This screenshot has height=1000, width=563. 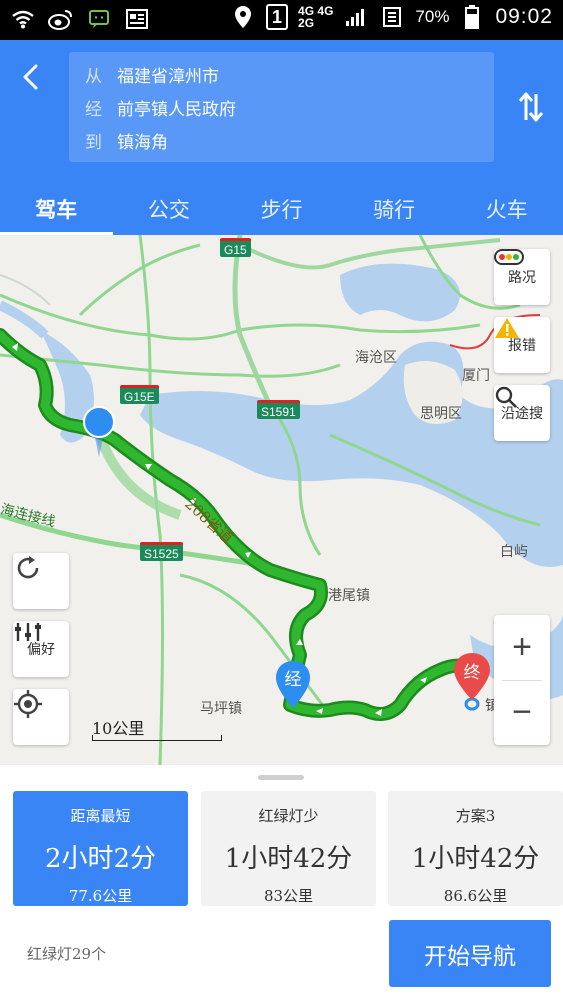 I want to click on waypoint-marker-label: 经, so click(x=293, y=680).